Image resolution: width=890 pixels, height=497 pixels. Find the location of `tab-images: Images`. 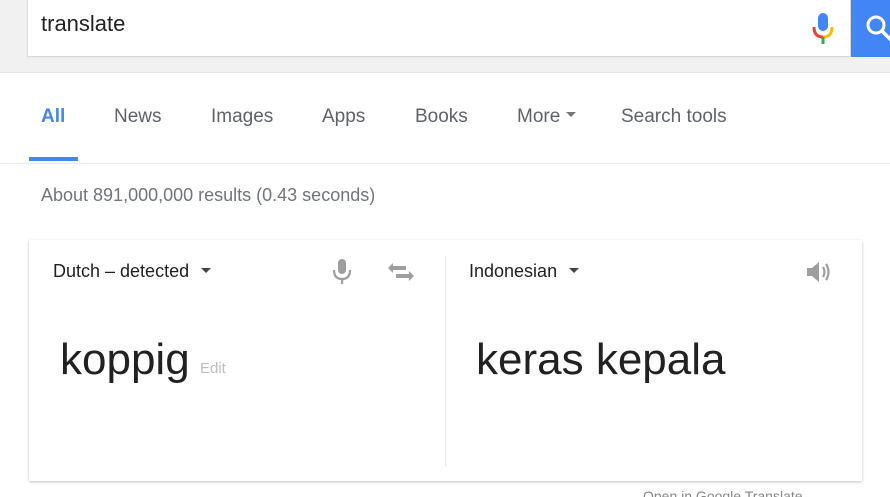

tab-images: Images is located at coordinates (242, 117).